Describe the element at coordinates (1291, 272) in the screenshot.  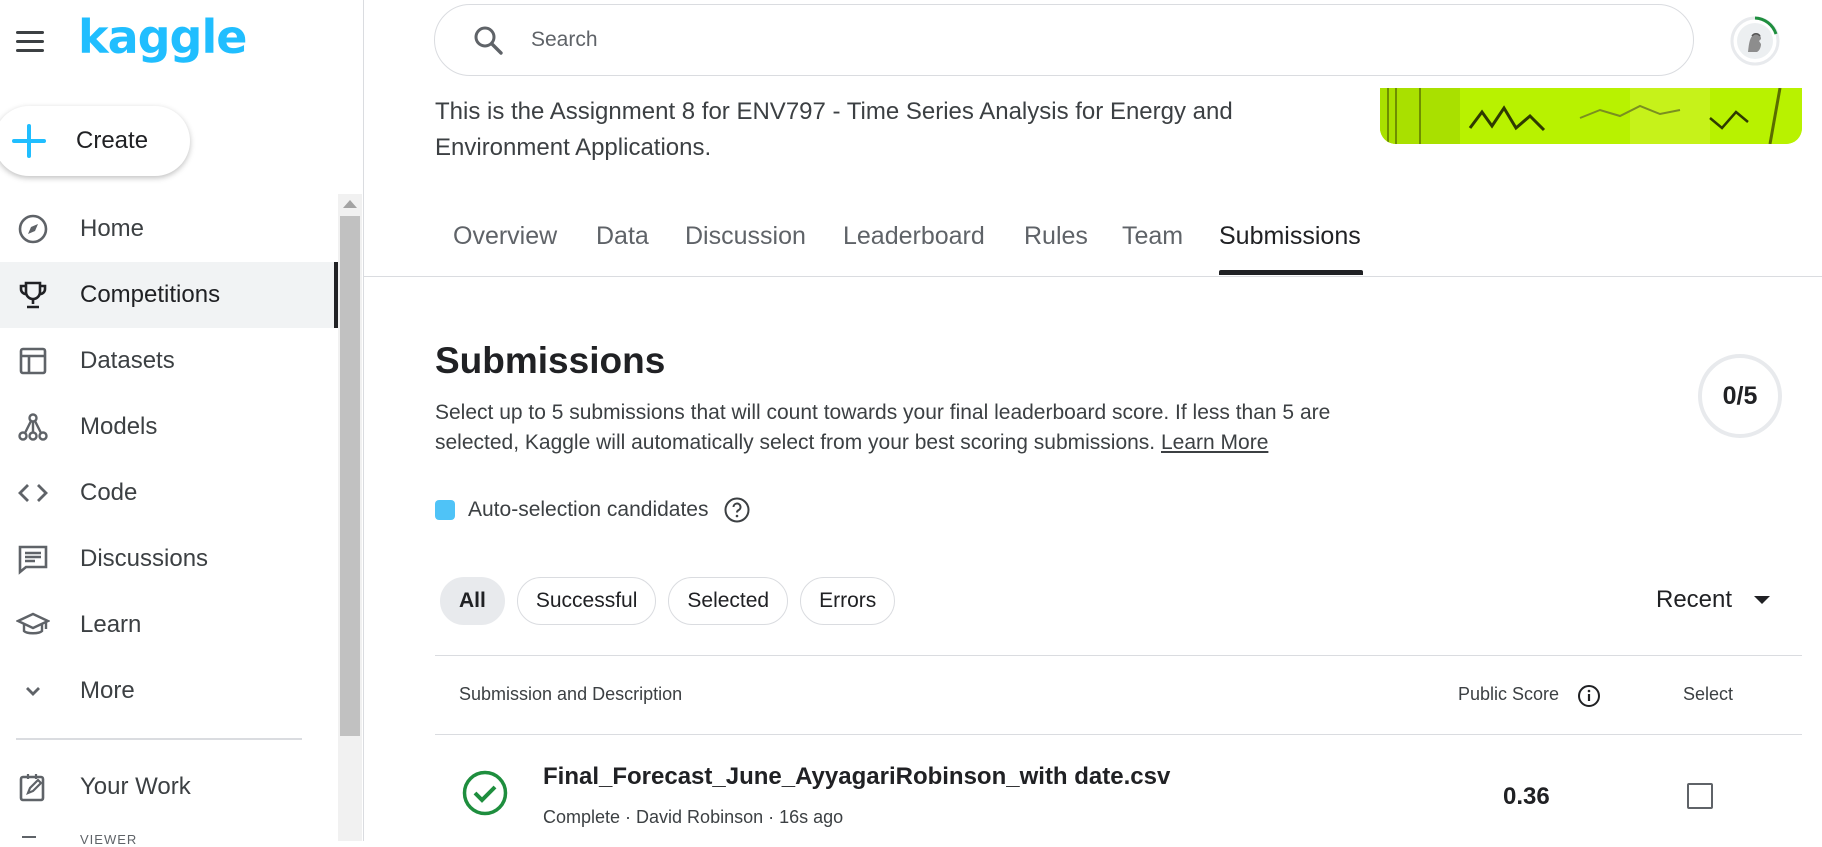
I see `active-tab-indicator` at that location.